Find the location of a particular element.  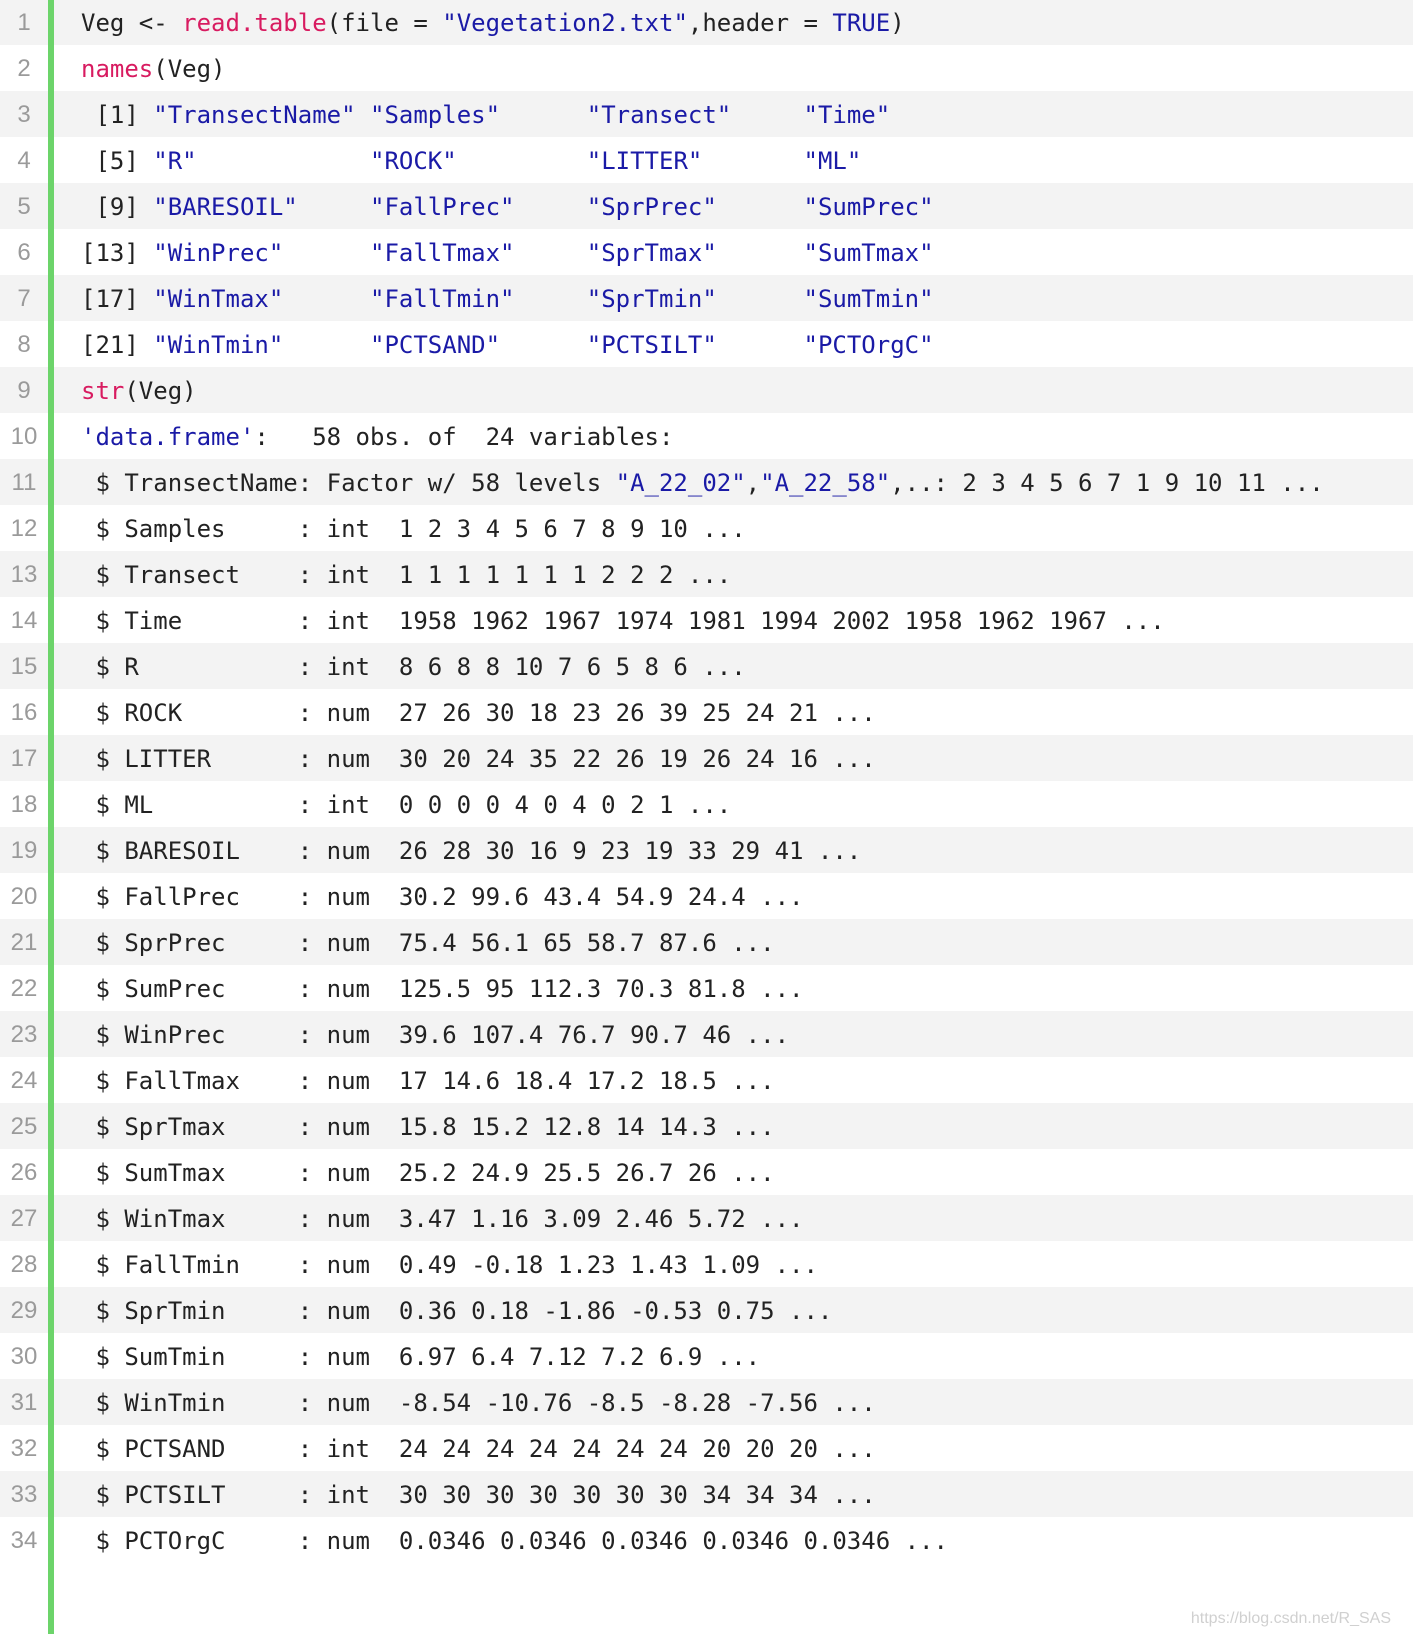

line-content: str(Veg) is located at coordinates (139, 391).